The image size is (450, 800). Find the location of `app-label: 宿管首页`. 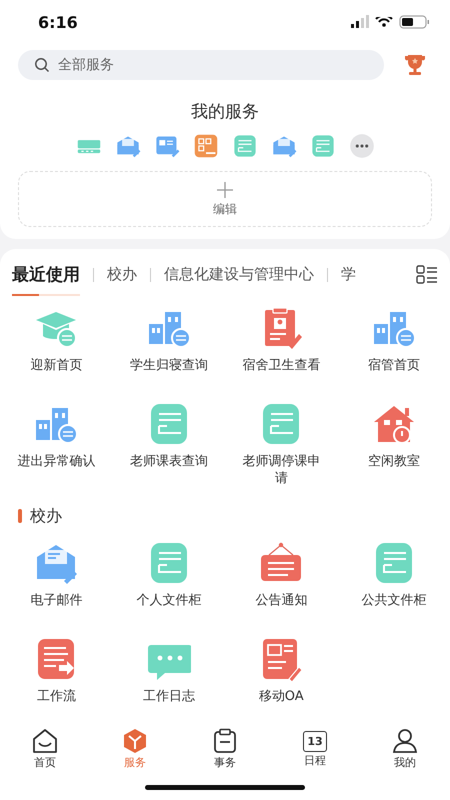

app-label: 宿管首页 is located at coordinates (394, 366).